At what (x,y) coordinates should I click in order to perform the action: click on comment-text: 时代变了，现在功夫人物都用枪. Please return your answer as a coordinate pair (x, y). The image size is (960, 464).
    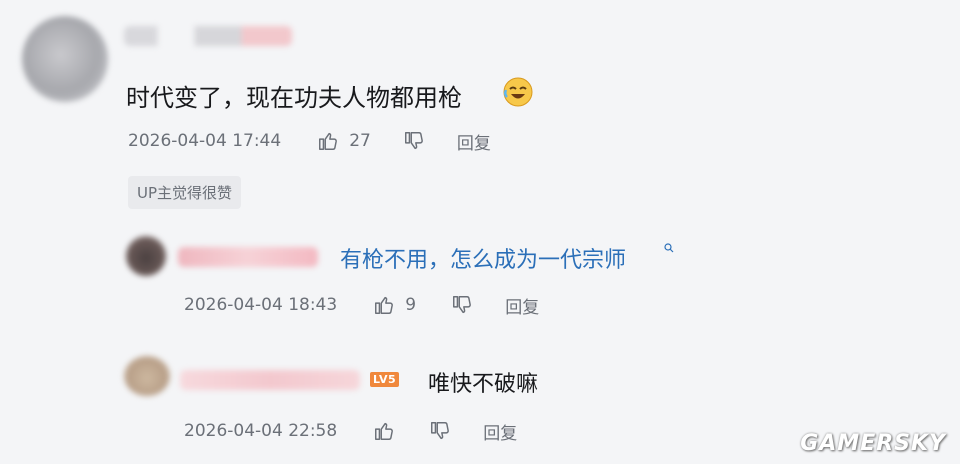
    Looking at the image, I should click on (294, 98).